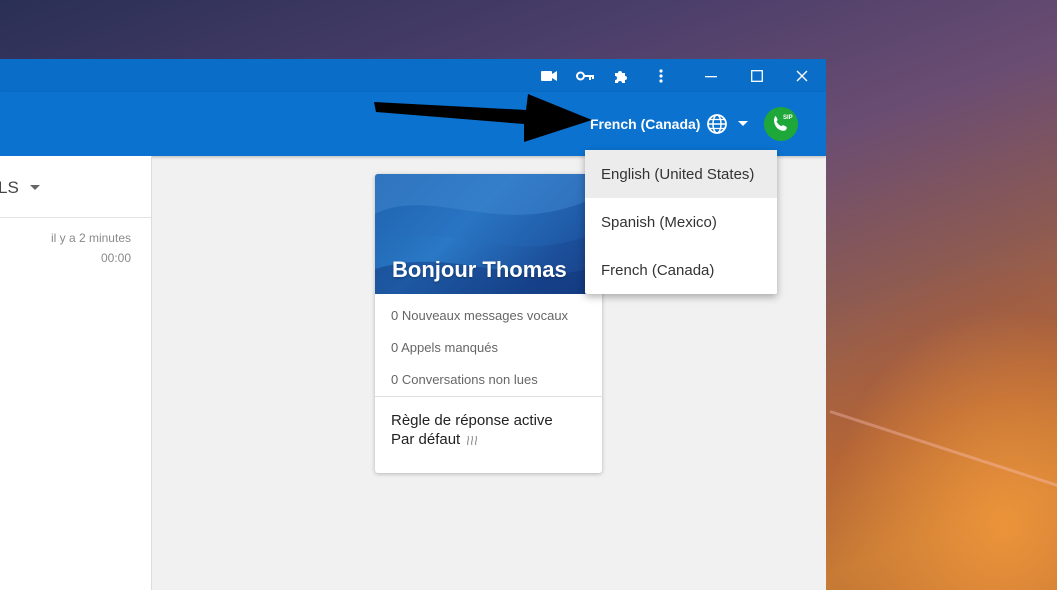  What do you see at coordinates (788, 118) in the screenshot?
I see `sip-badge: SIP` at bounding box center [788, 118].